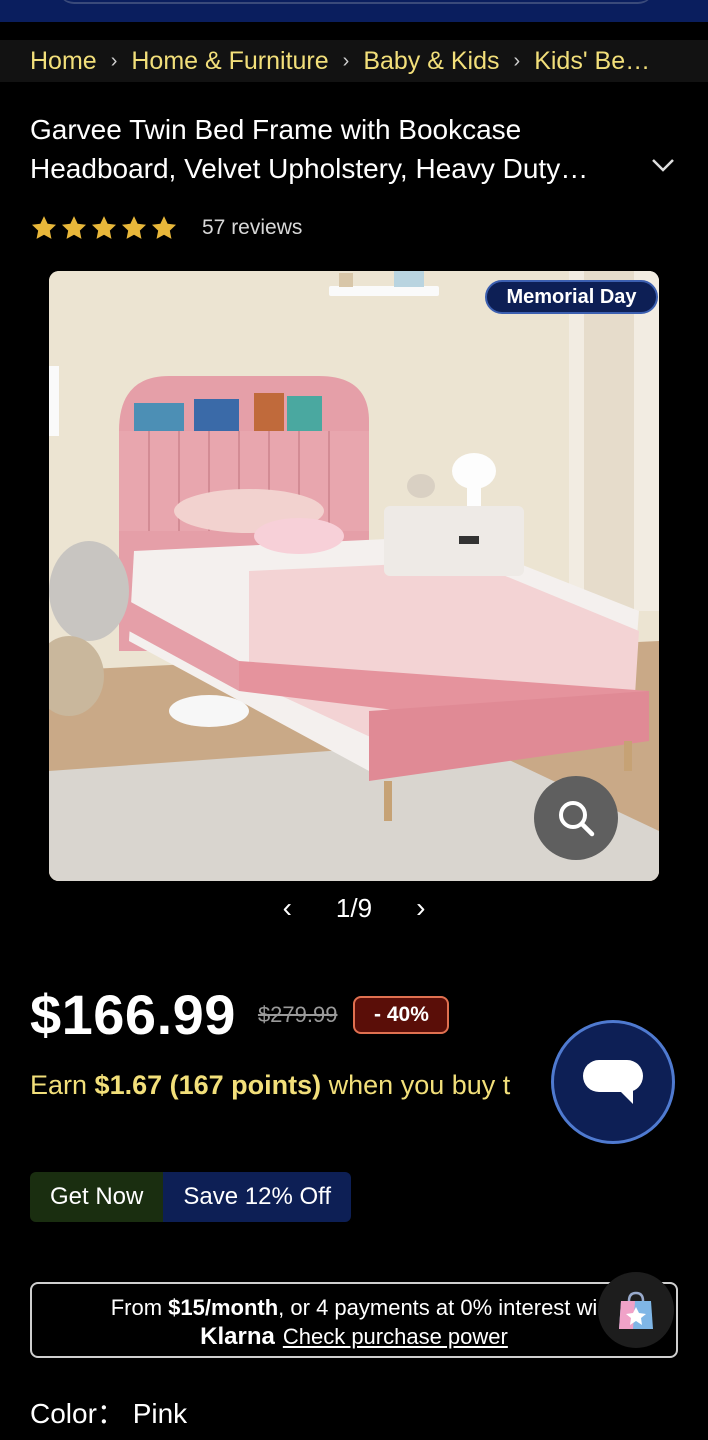 The width and height of the screenshot is (708, 1440). Describe the element at coordinates (223, 1307) in the screenshot. I see `klarna-monthly: $15/month` at that location.